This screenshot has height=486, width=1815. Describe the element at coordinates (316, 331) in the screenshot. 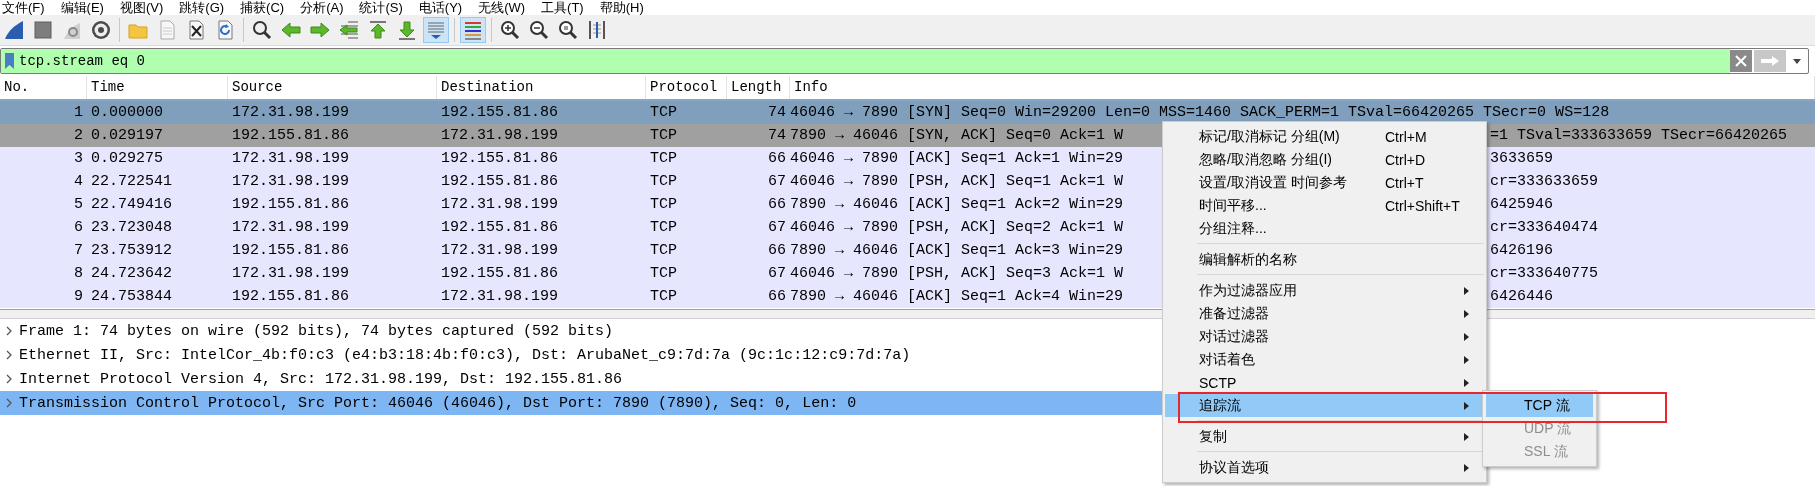

I see `tree-item-text: Frame 1: 74 bytes on wire (592 bits), 74 bytes captured (592 bits)` at that location.